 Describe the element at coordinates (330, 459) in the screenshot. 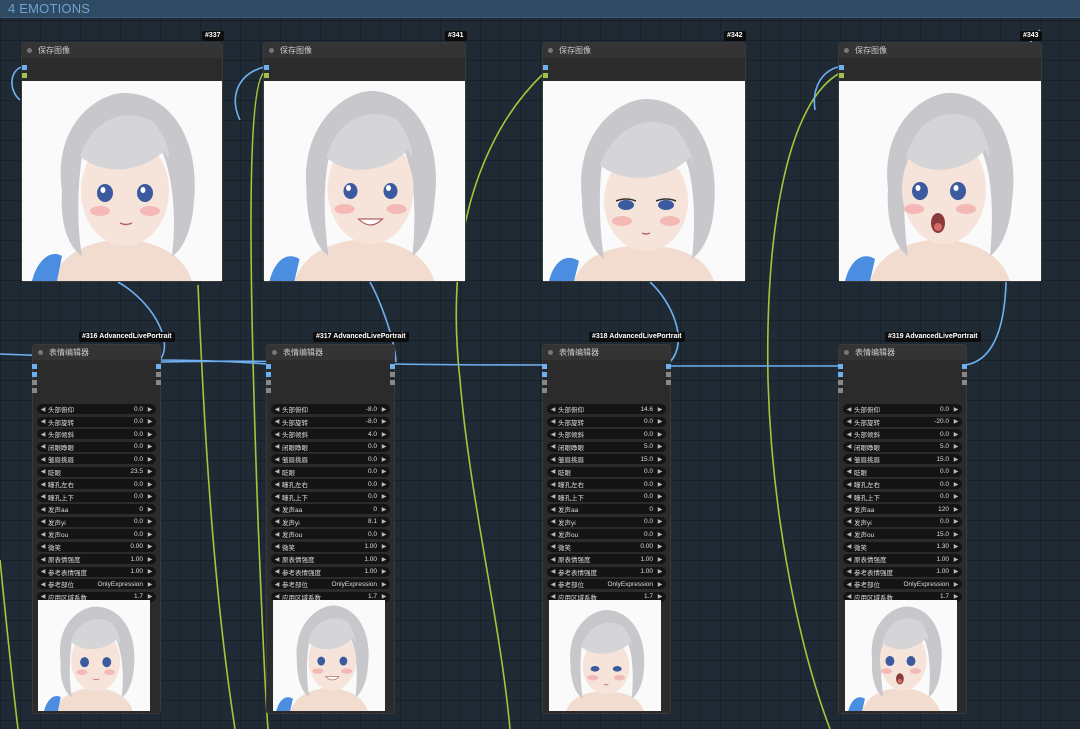

I see `param-row-eyebrow: ◀ 皱眉挑眉 0.0 ▶` at that location.